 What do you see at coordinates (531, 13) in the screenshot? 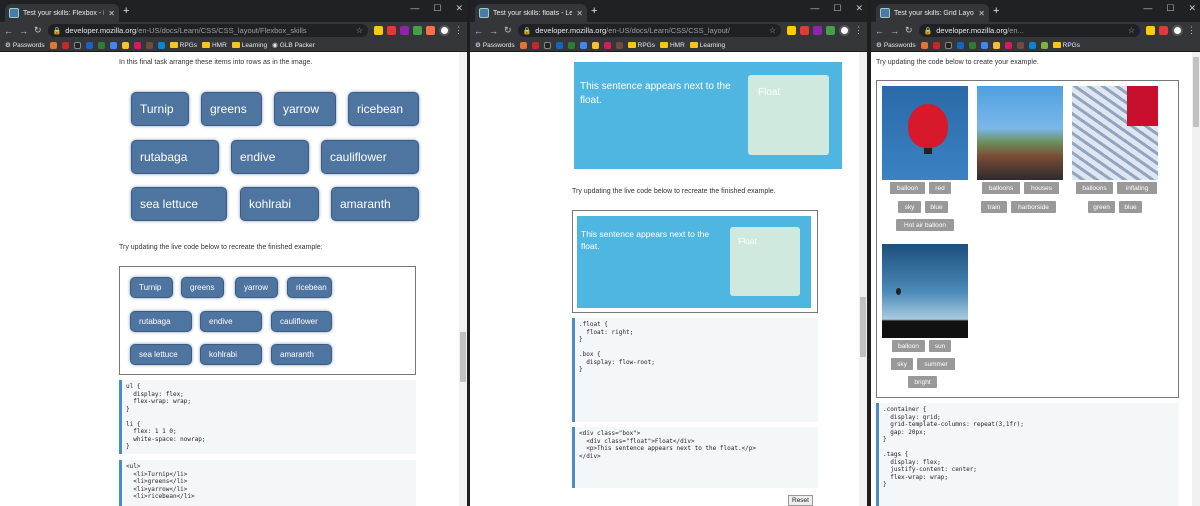
I see `tab-floats-skills: Test your skills: floats - Learn web ✕` at bounding box center [531, 13].